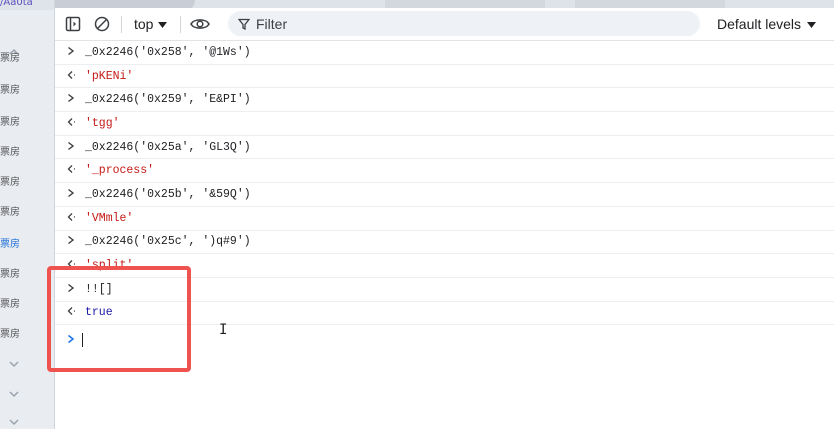 The height and width of the screenshot is (429, 834). Describe the element at coordinates (444, 243) in the screenshot. I see `console-input-entry: _0x2246('0x25c', ')q#9')` at that location.